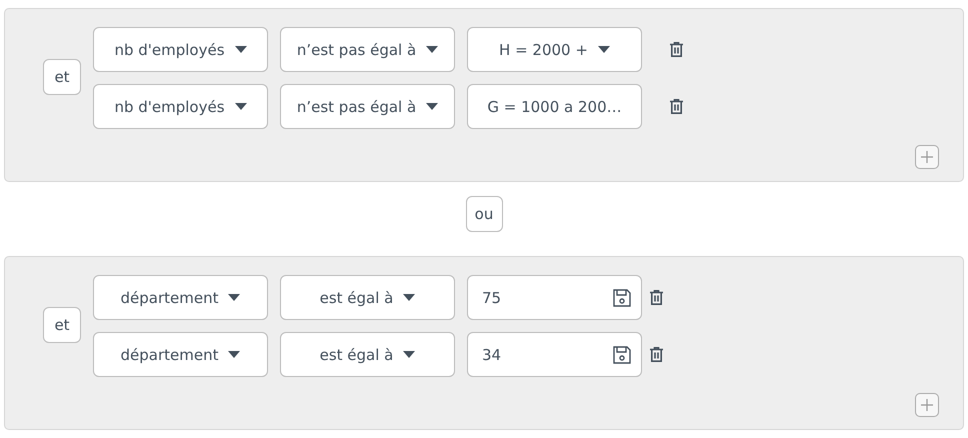 This screenshot has width=968, height=438. I want to click on separator-button: ou, so click(484, 214).